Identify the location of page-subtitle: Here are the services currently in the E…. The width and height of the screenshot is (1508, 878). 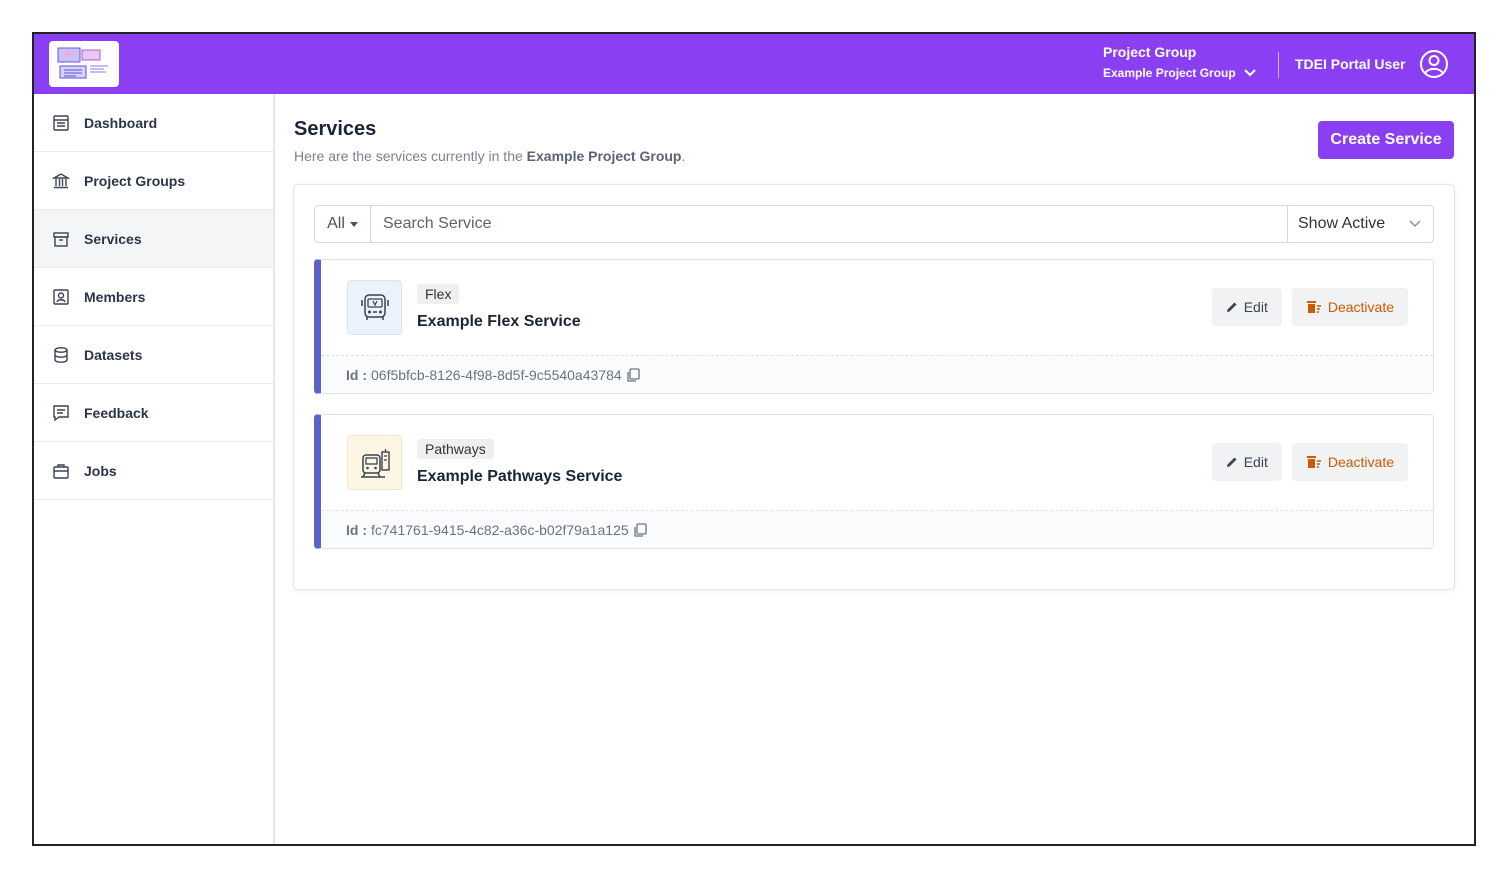
(489, 156).